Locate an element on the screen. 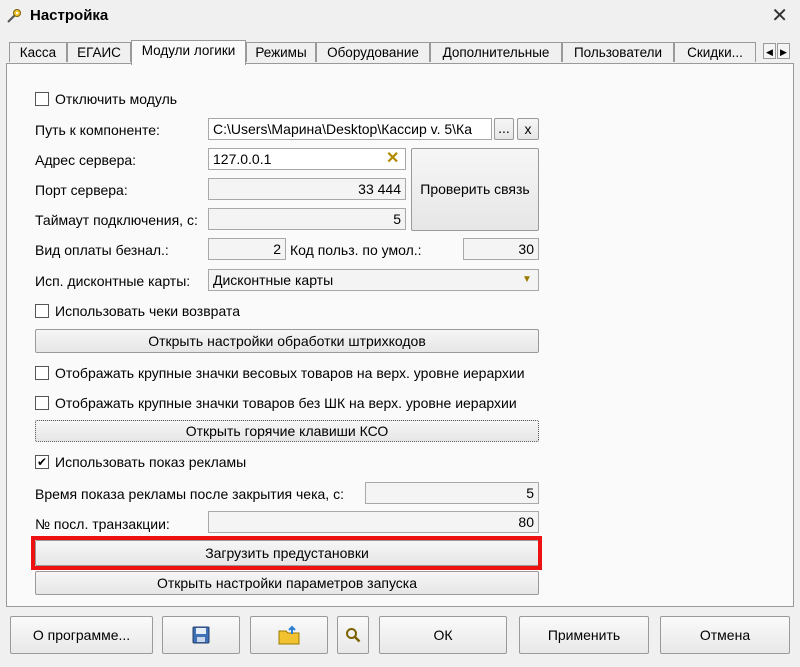 Image resolution: width=800 pixels, height=667 pixels. folder-upload-icon is located at coordinates (289, 635).